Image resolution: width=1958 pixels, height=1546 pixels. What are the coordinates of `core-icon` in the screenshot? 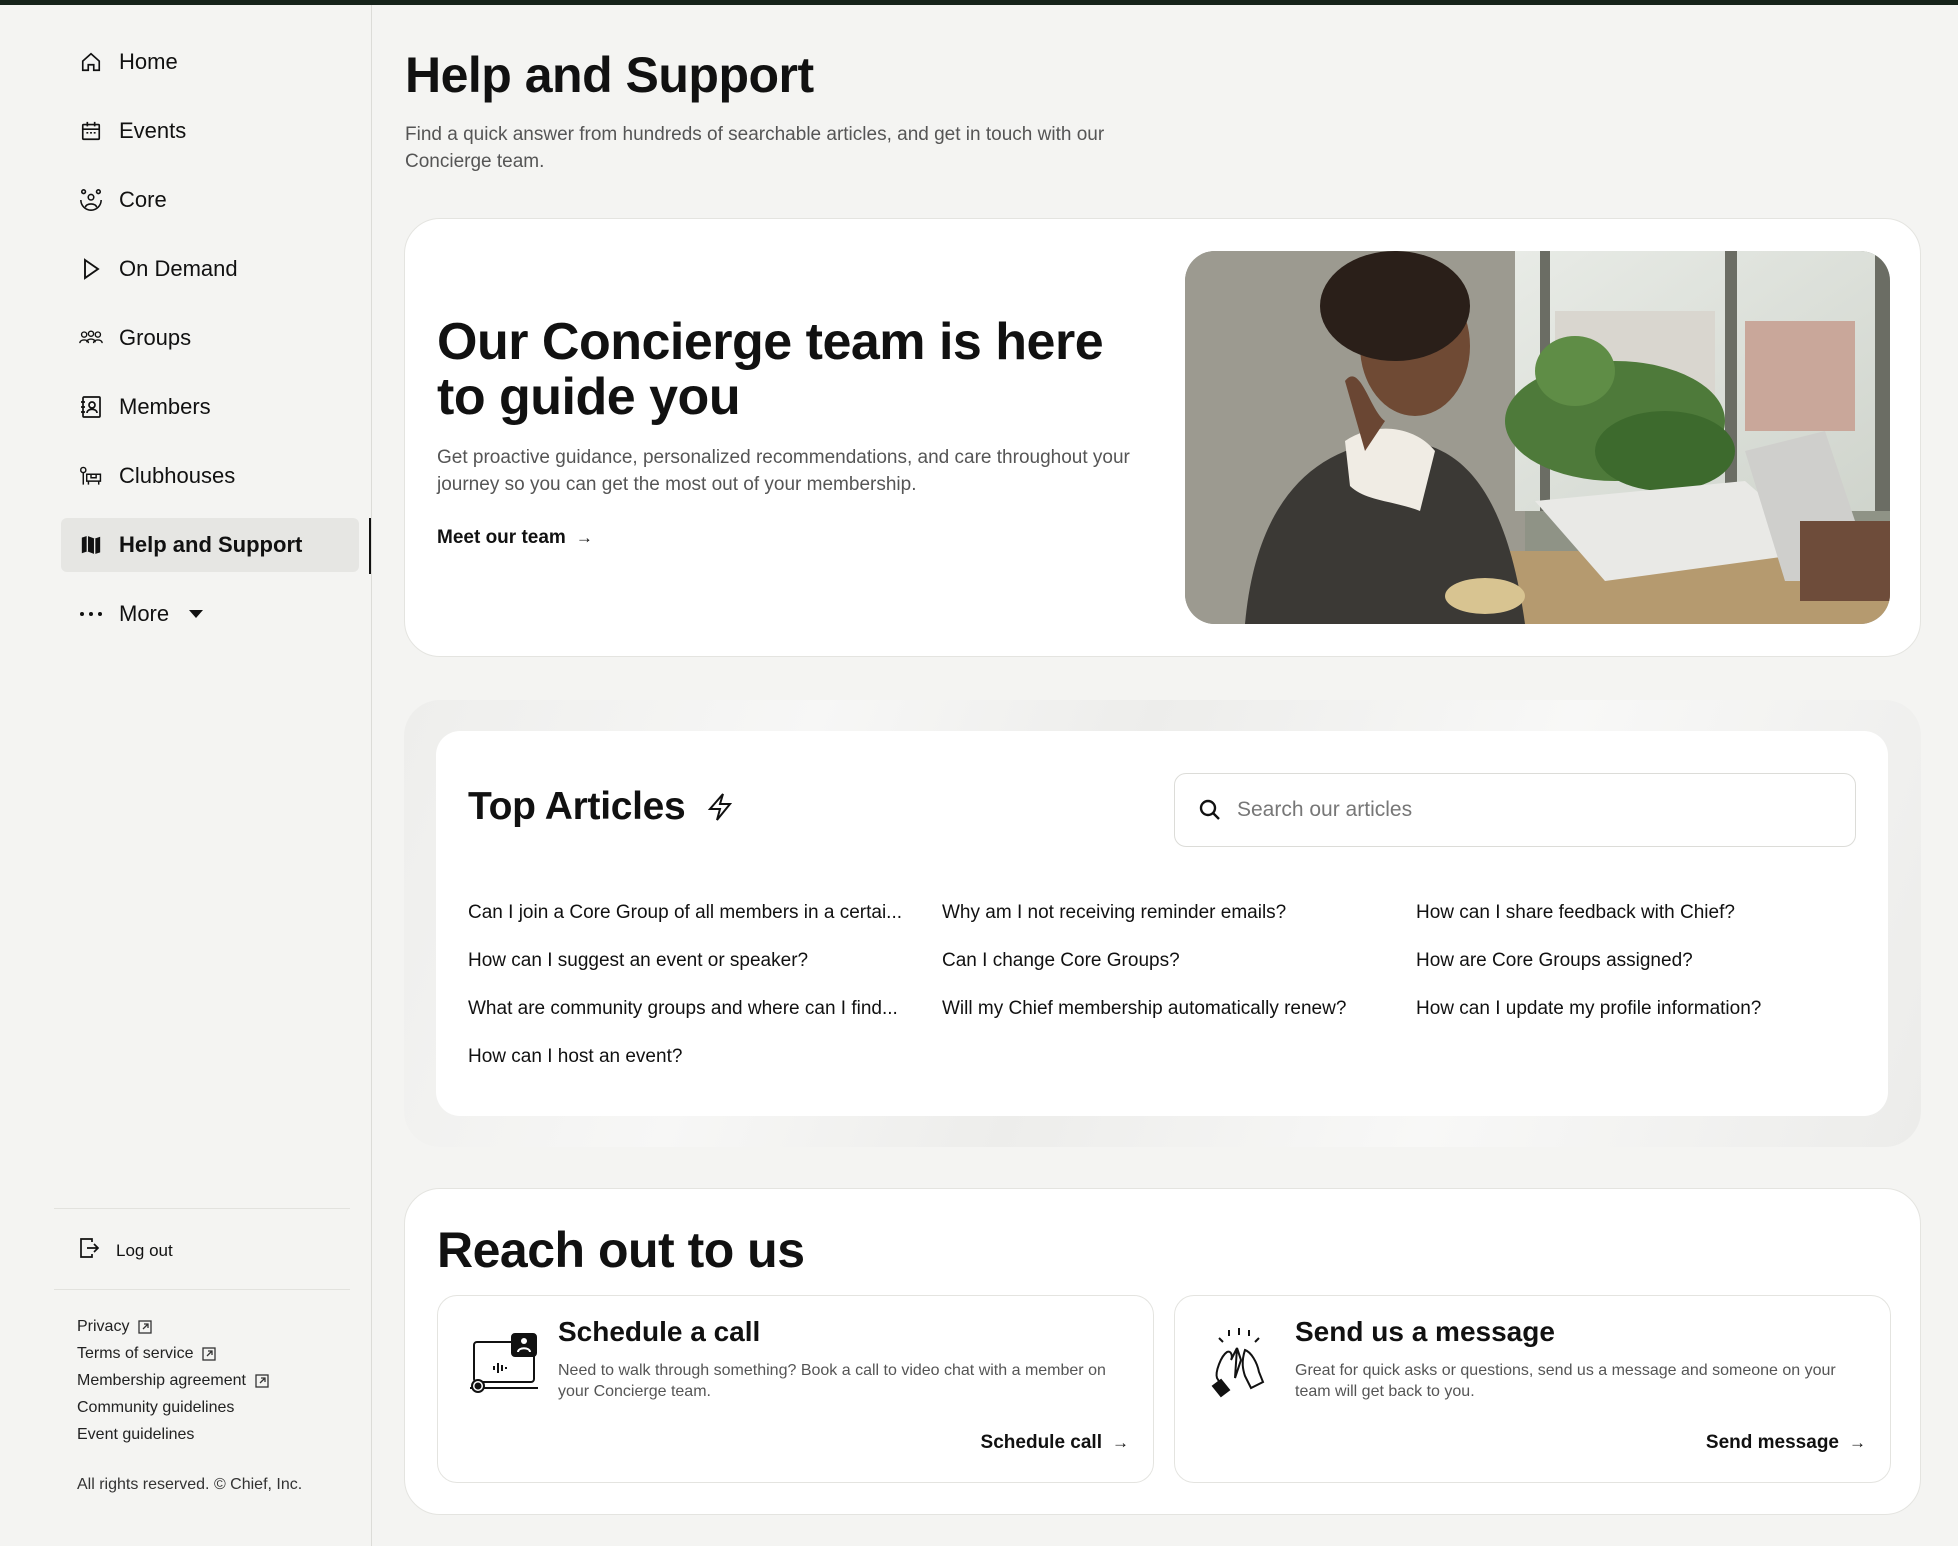 It's located at (91, 200).